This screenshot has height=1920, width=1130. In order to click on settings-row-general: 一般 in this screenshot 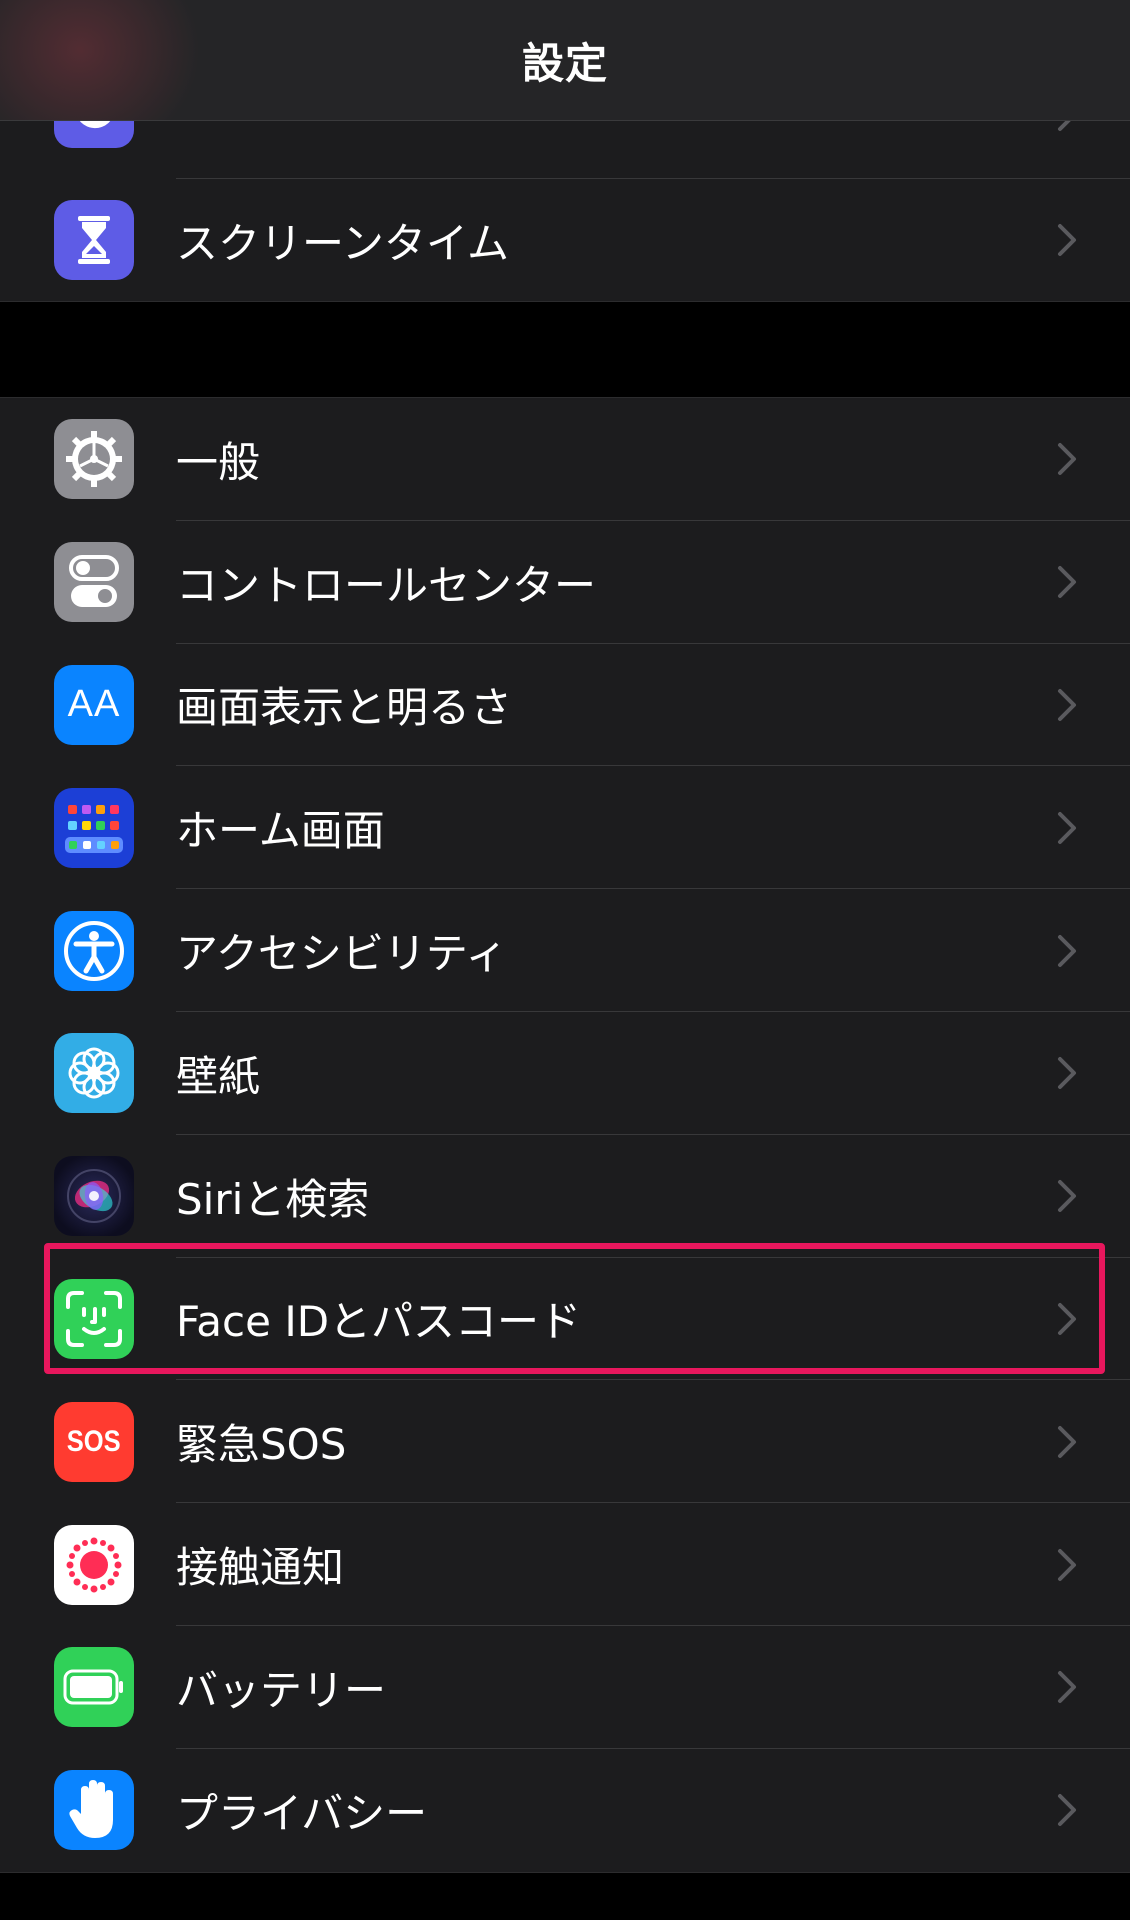, I will do `click(565, 459)`.